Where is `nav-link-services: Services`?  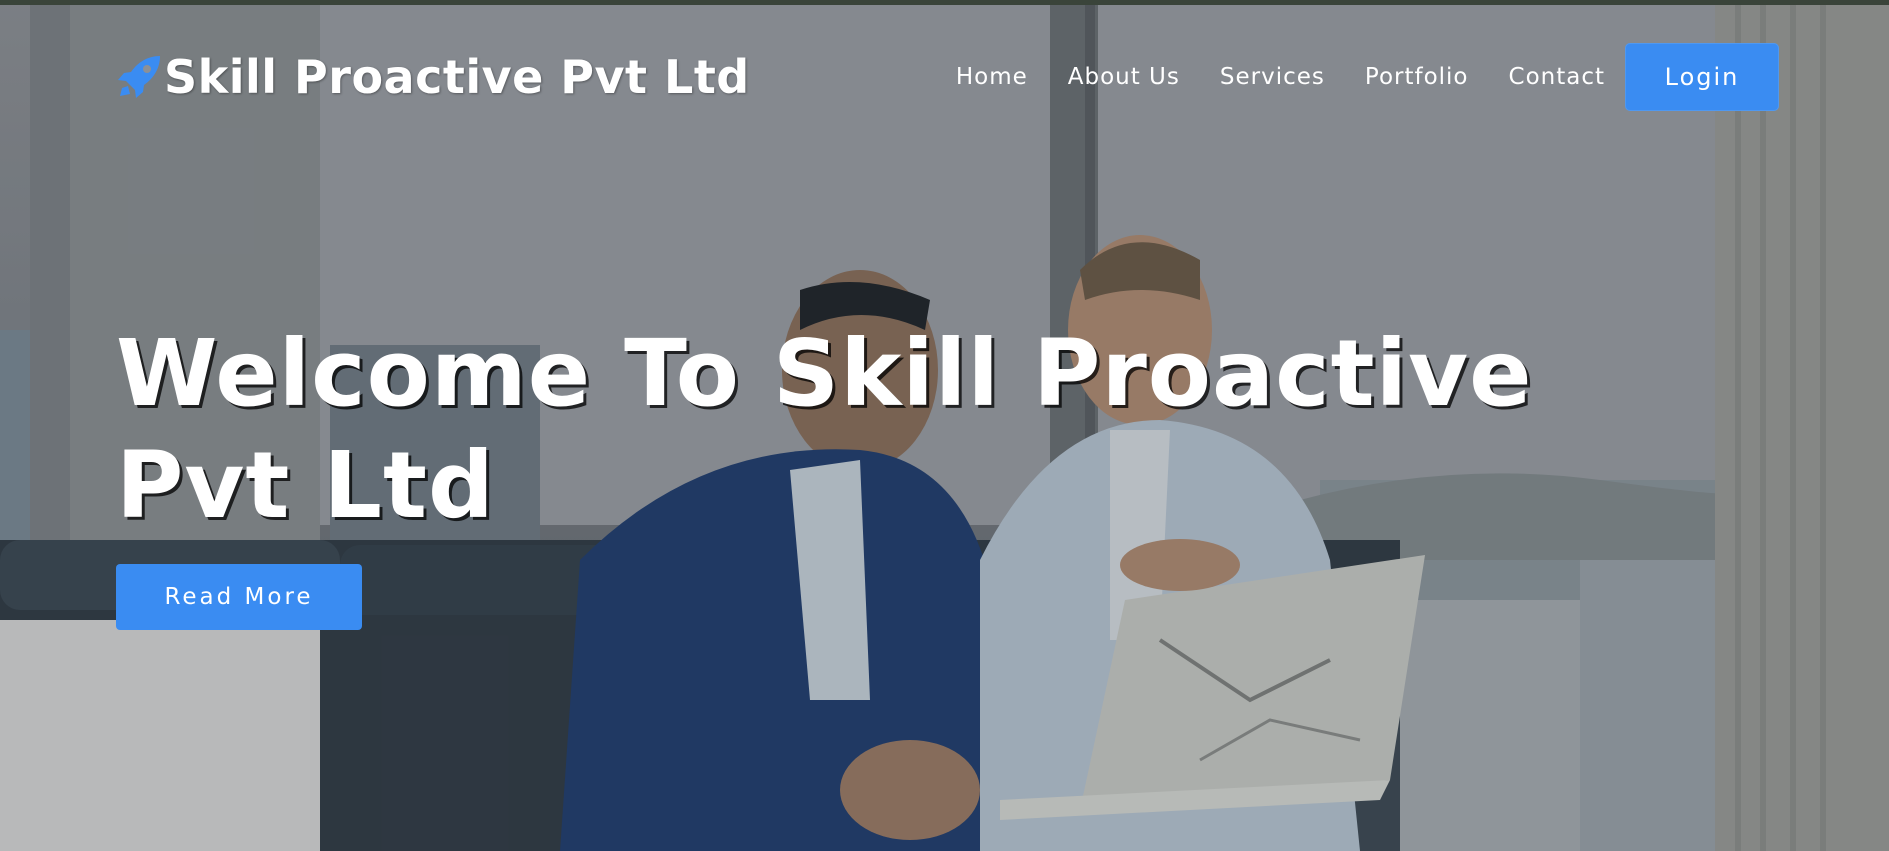 nav-link-services: Services is located at coordinates (1272, 77).